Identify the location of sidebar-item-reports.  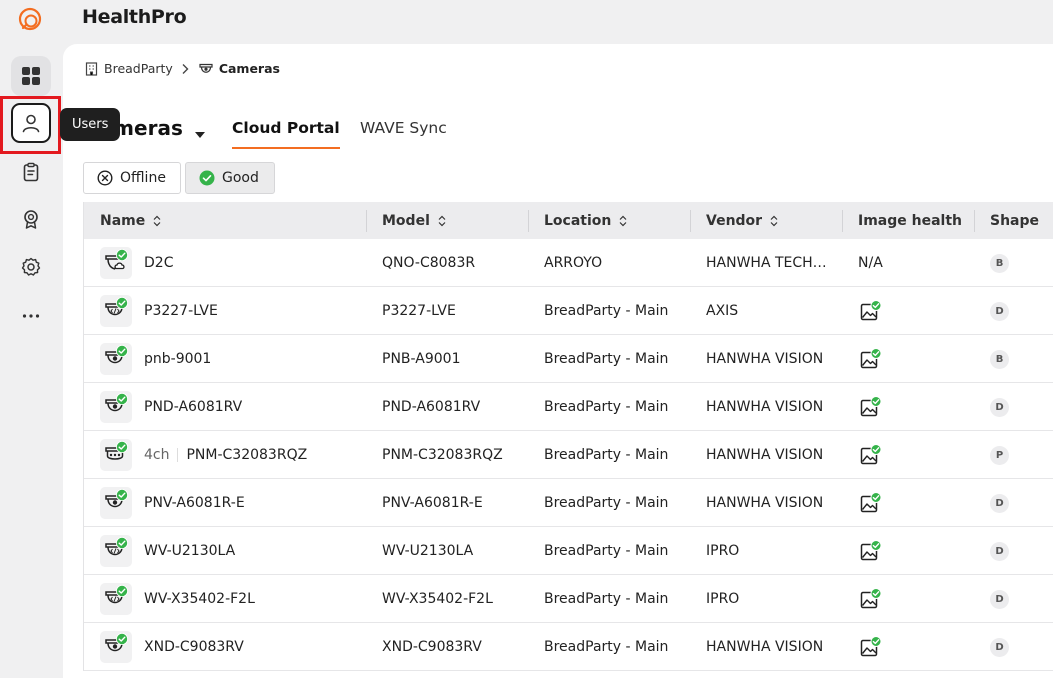
(31, 172).